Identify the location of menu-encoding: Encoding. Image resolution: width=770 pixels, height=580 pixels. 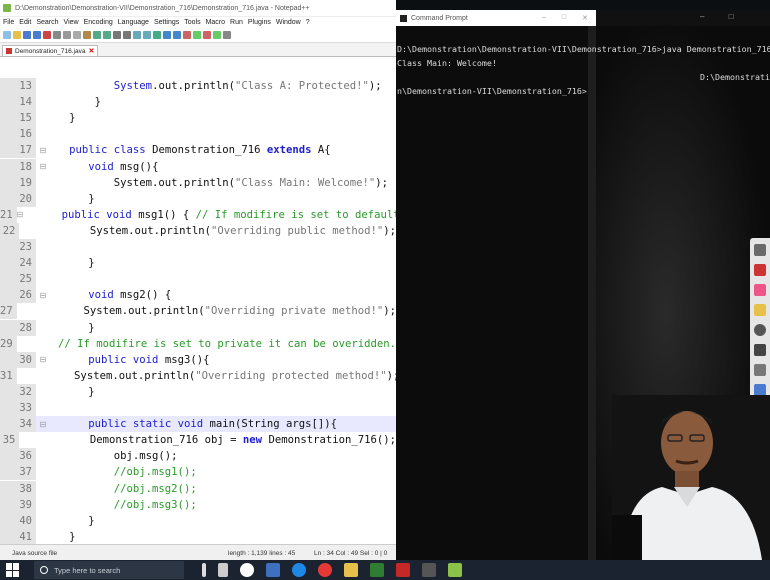
(98, 22).